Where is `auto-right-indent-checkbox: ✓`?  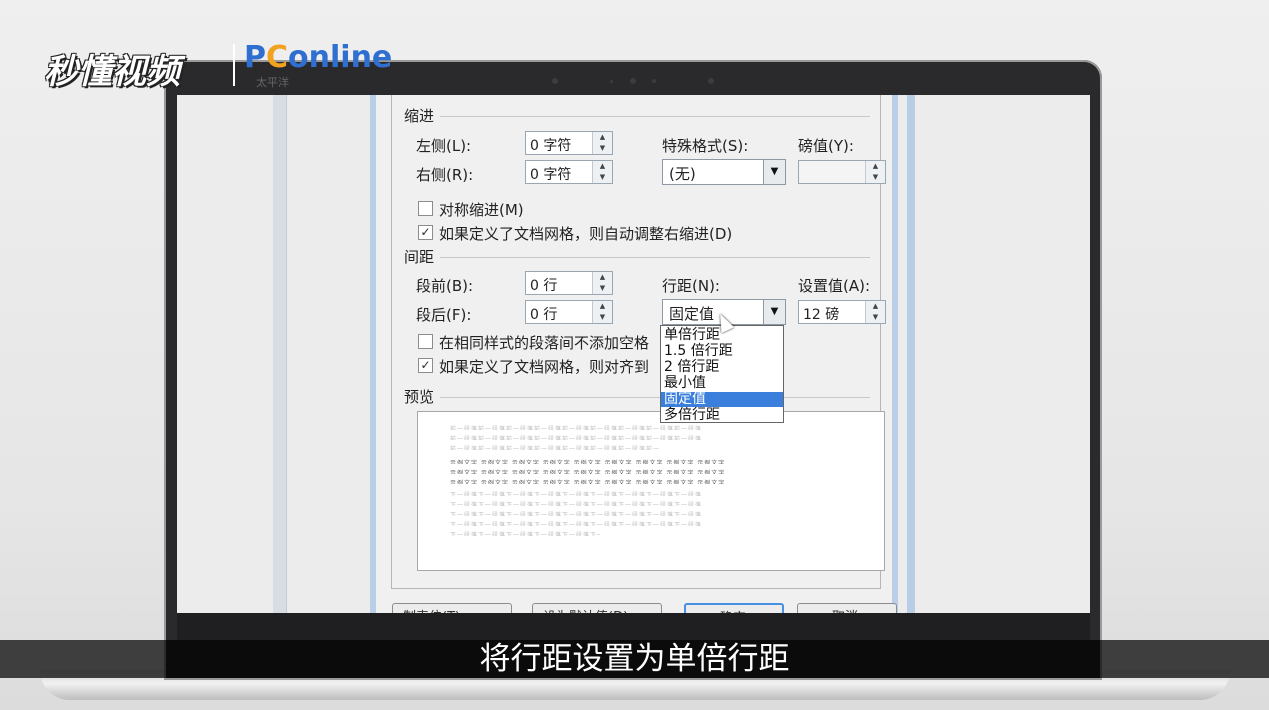 auto-right-indent-checkbox: ✓ is located at coordinates (425, 232).